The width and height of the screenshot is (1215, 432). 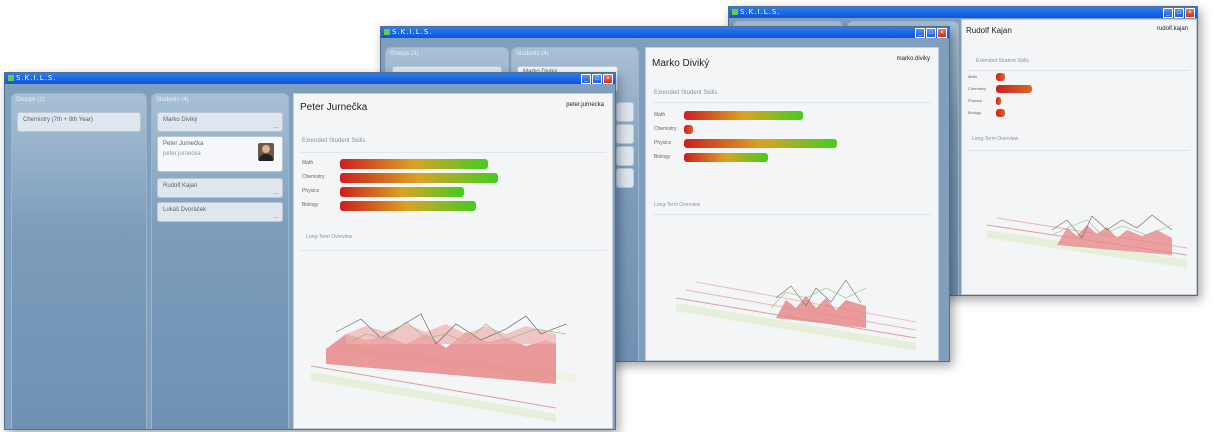 I want to click on student-username: marko.diviky, so click(x=913, y=59).